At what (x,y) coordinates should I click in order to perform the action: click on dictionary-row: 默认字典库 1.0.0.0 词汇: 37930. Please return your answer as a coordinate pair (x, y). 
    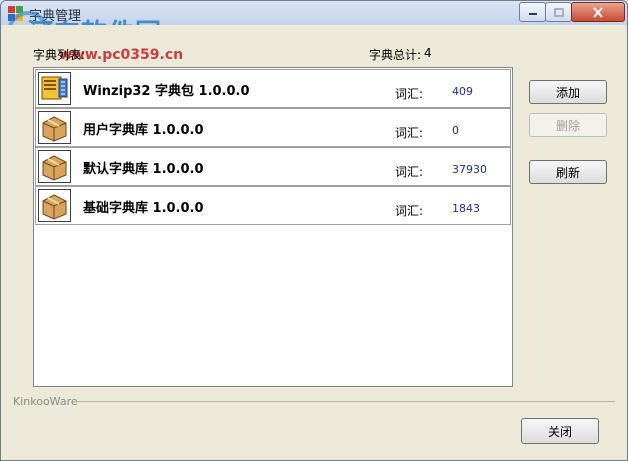
    Looking at the image, I should click on (273, 166).